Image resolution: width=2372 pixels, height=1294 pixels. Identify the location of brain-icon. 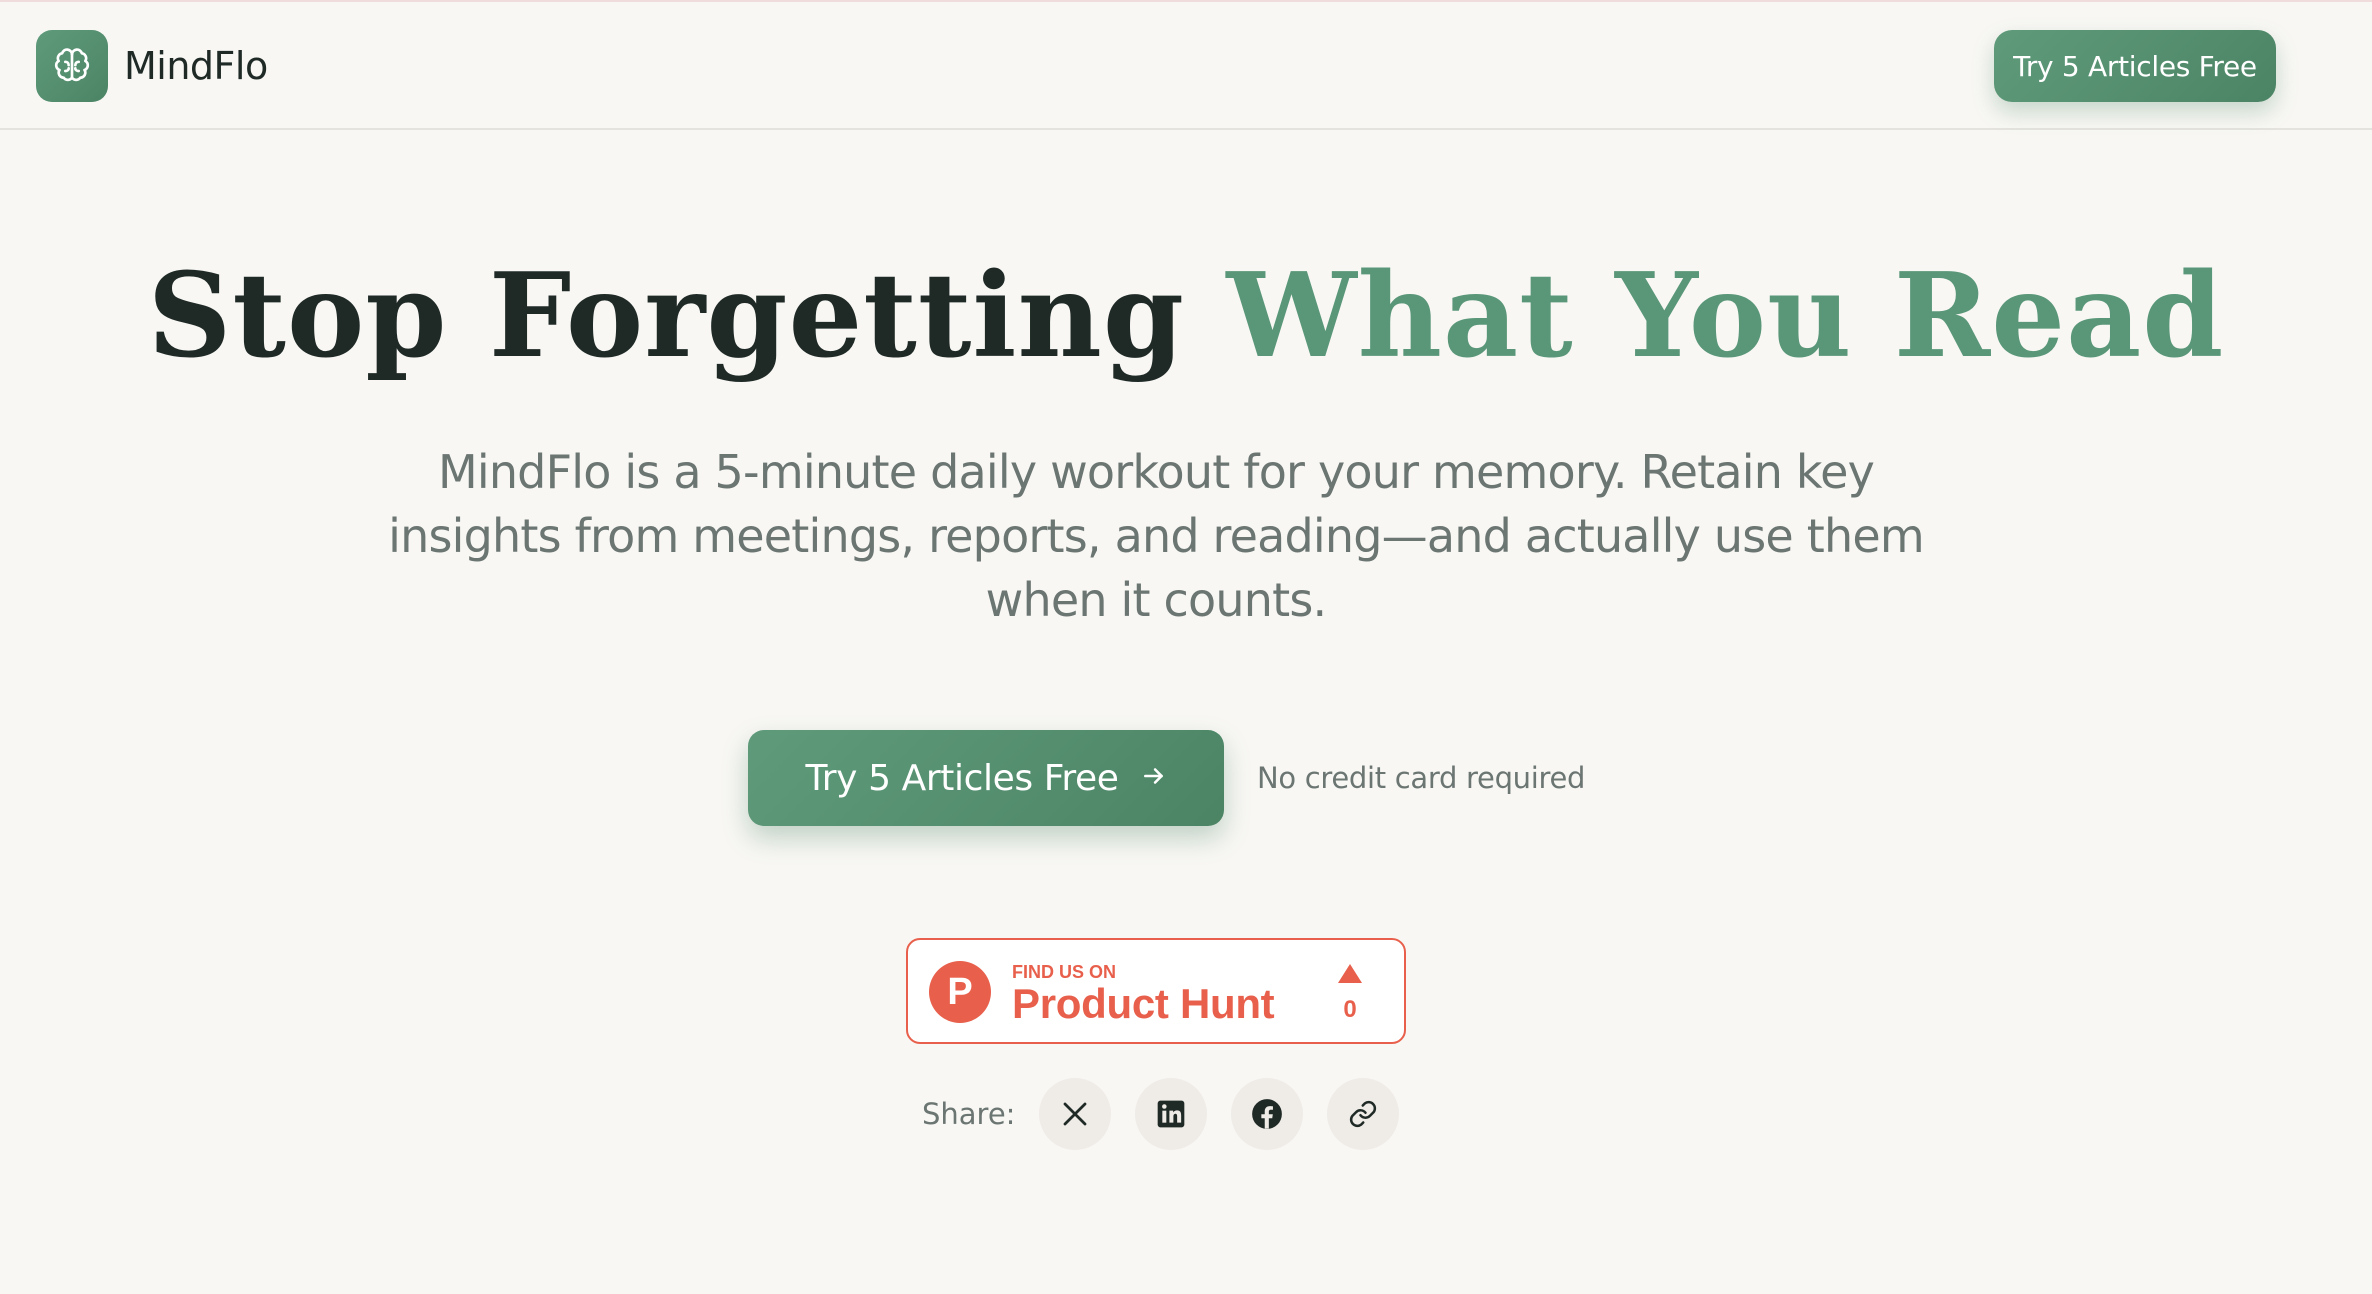
(72, 66).